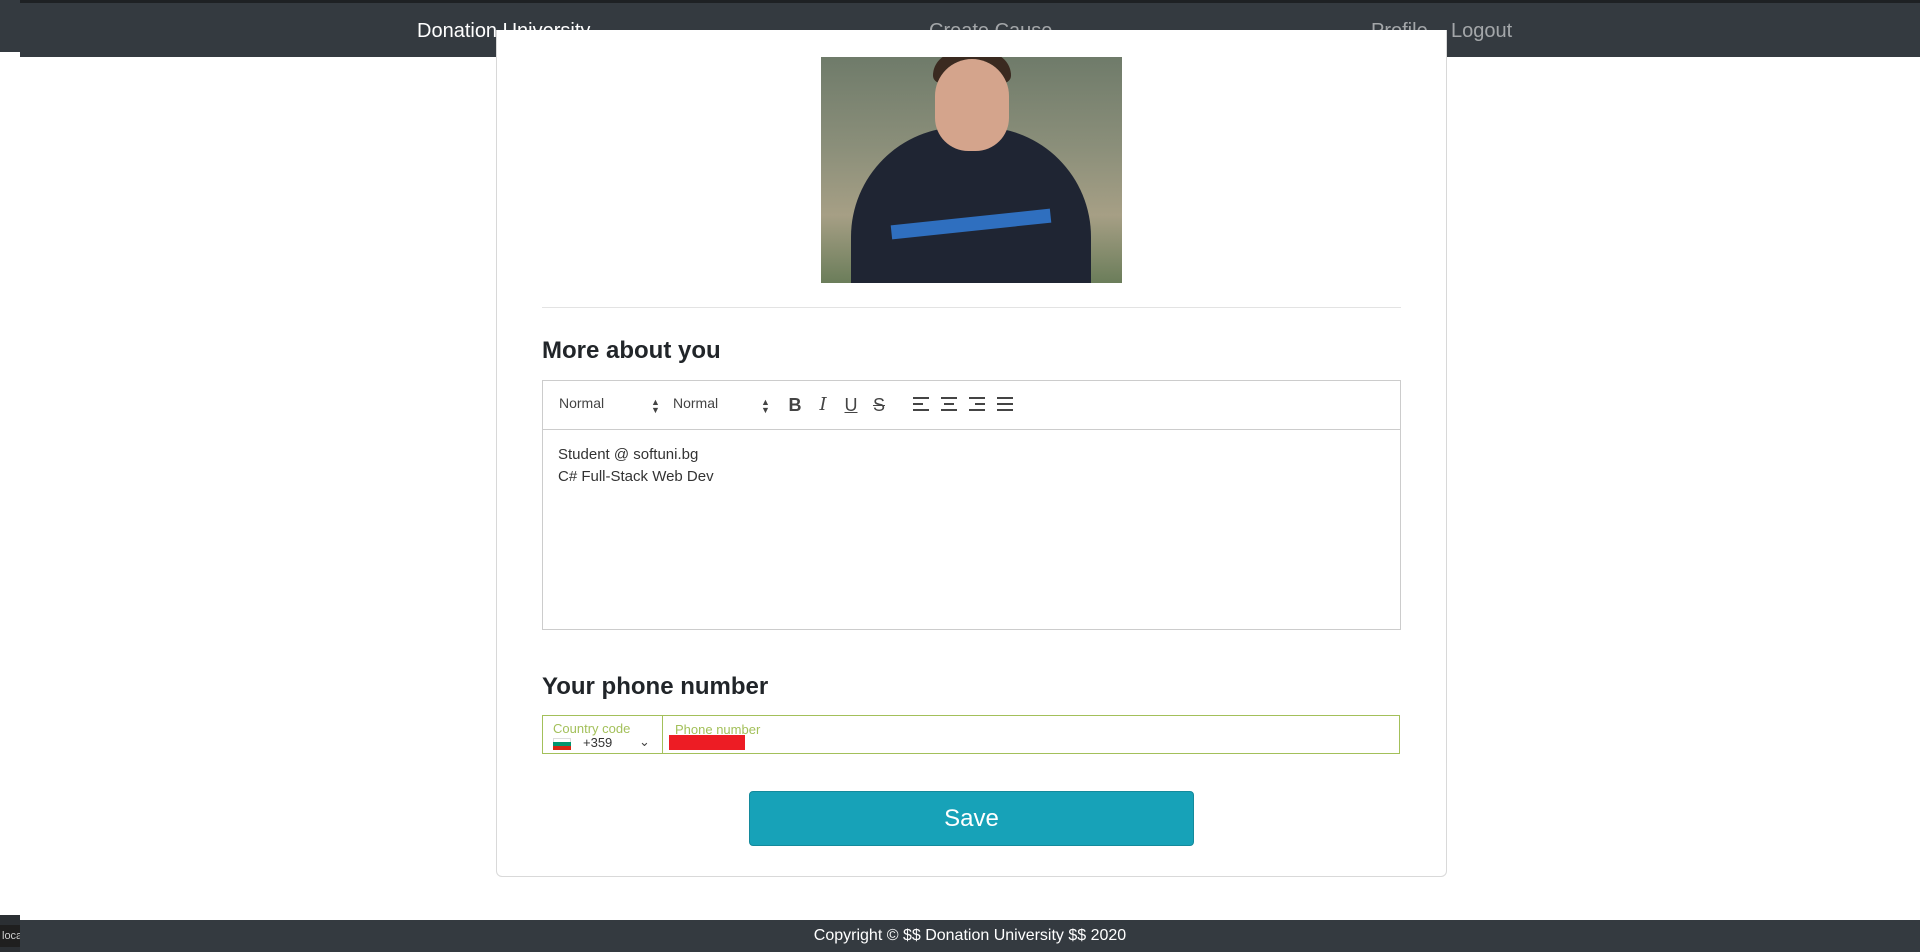 This screenshot has width=1920, height=952. I want to click on country-code-select: Country code +359 ⌄, so click(603, 734).